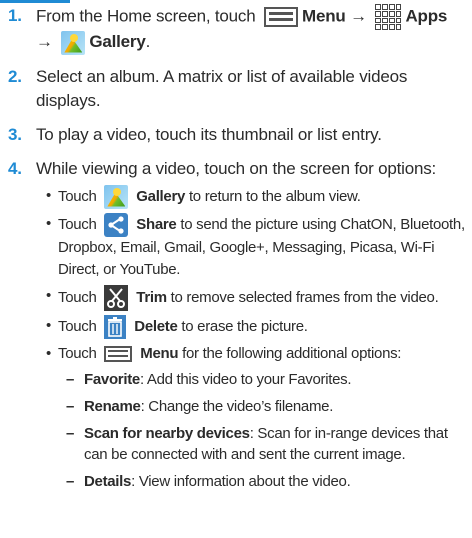 The width and height of the screenshot is (472, 538). What do you see at coordinates (116, 297) in the screenshot?
I see `scissors-icon` at bounding box center [116, 297].